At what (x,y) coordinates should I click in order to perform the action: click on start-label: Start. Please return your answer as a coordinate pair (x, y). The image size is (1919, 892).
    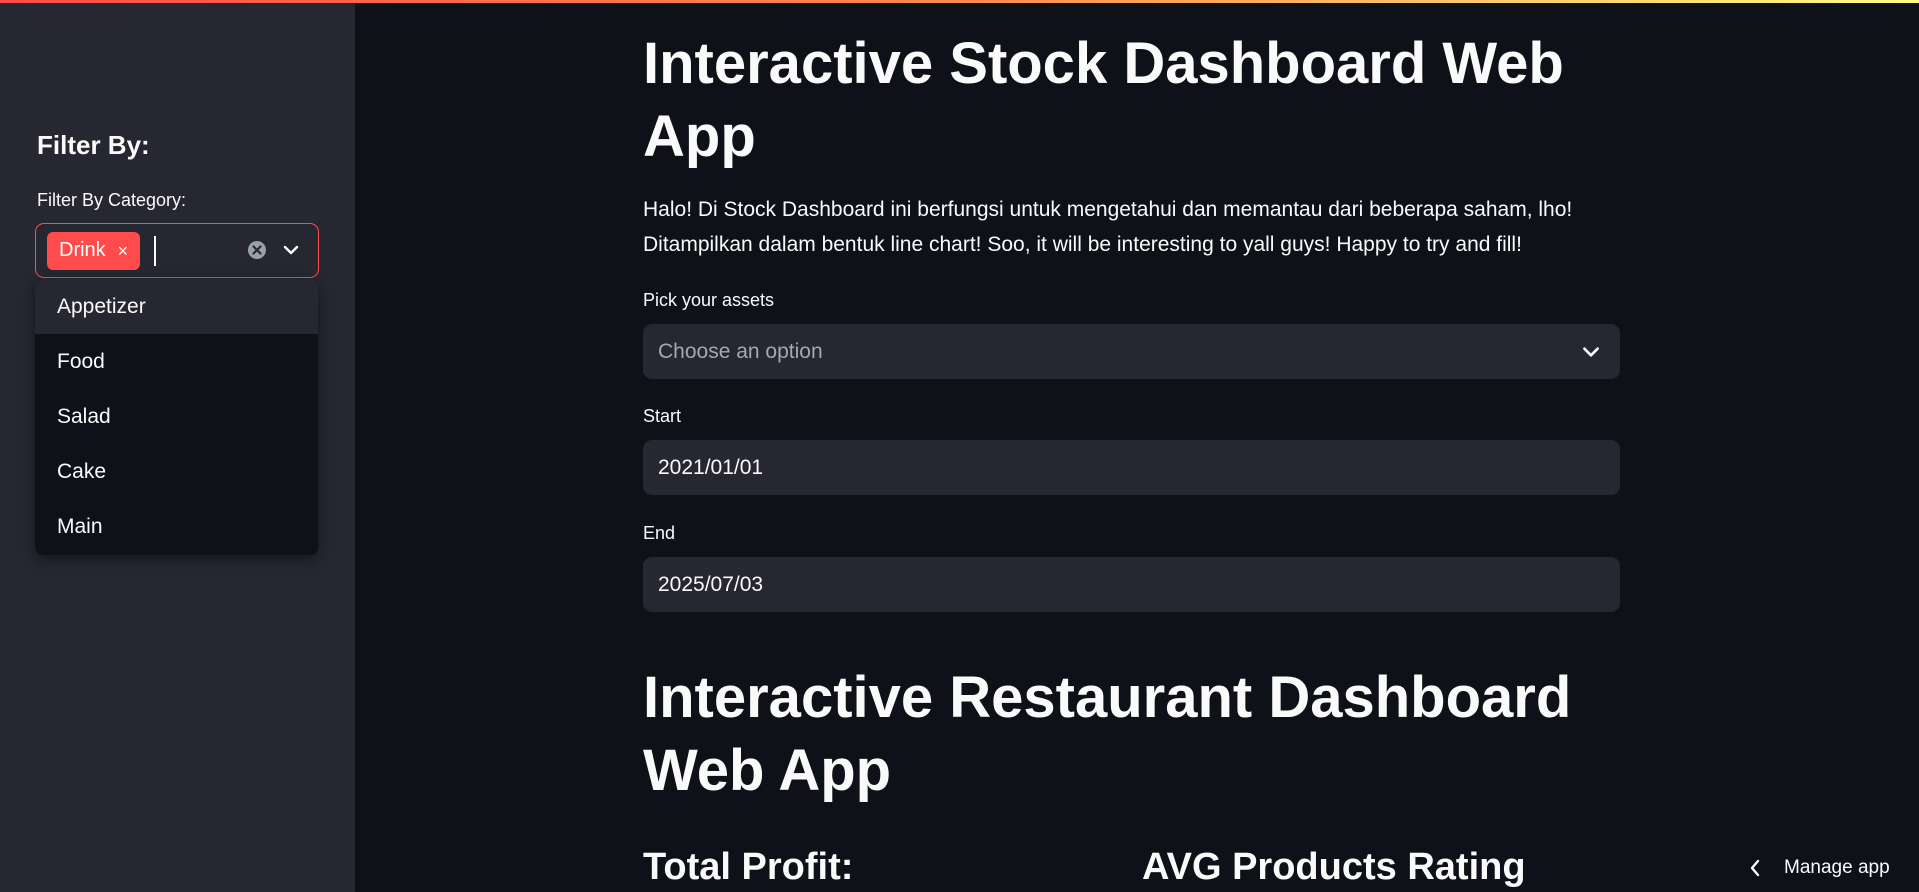
    Looking at the image, I should click on (662, 416).